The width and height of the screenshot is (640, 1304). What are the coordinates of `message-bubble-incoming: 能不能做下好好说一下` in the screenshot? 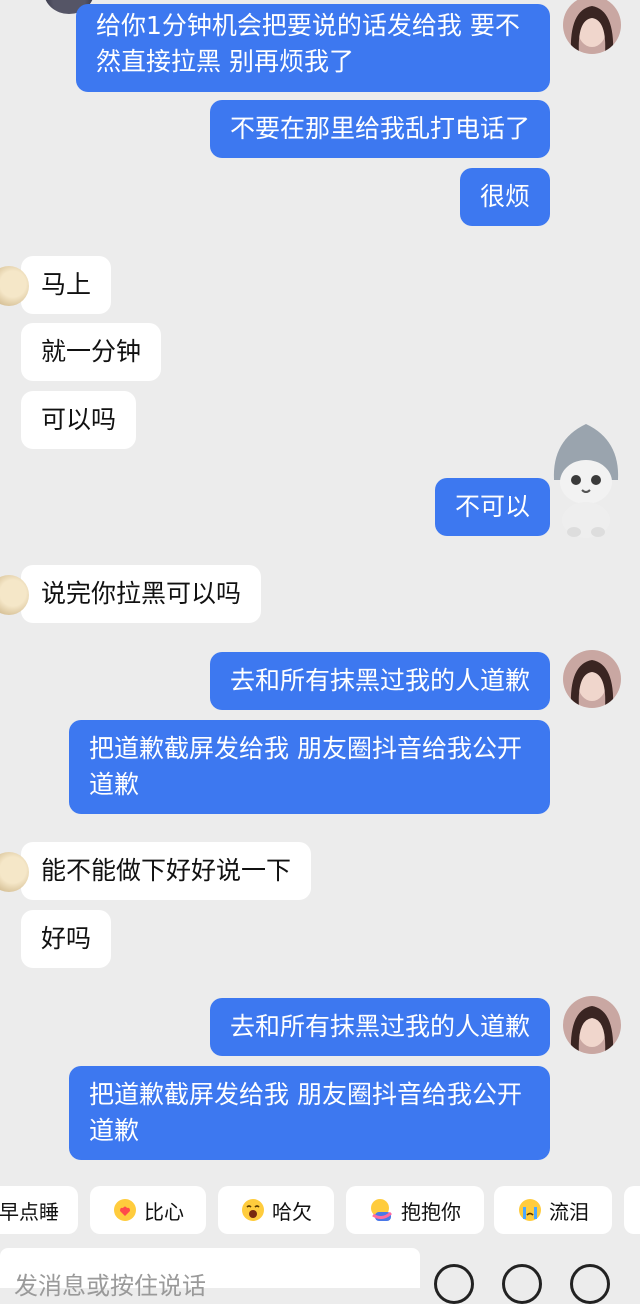 It's located at (156, 871).